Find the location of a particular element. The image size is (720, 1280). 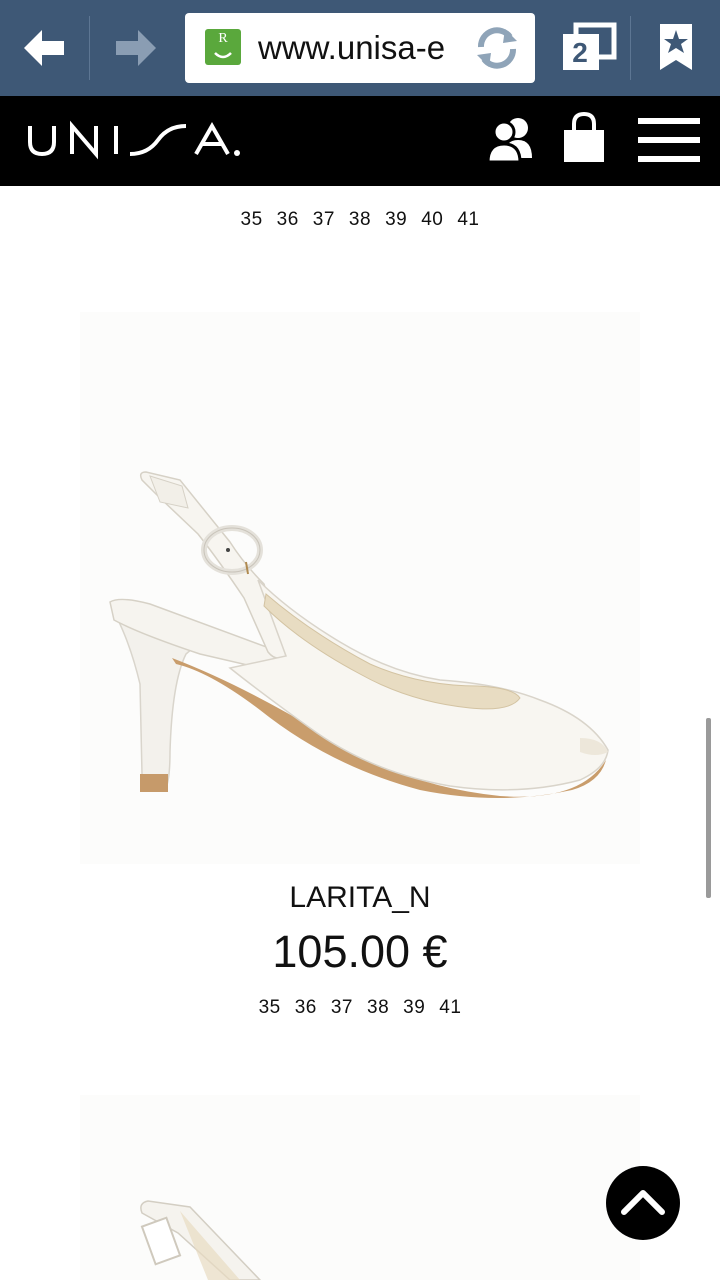

arrow-left-icon is located at coordinates (44, 48).